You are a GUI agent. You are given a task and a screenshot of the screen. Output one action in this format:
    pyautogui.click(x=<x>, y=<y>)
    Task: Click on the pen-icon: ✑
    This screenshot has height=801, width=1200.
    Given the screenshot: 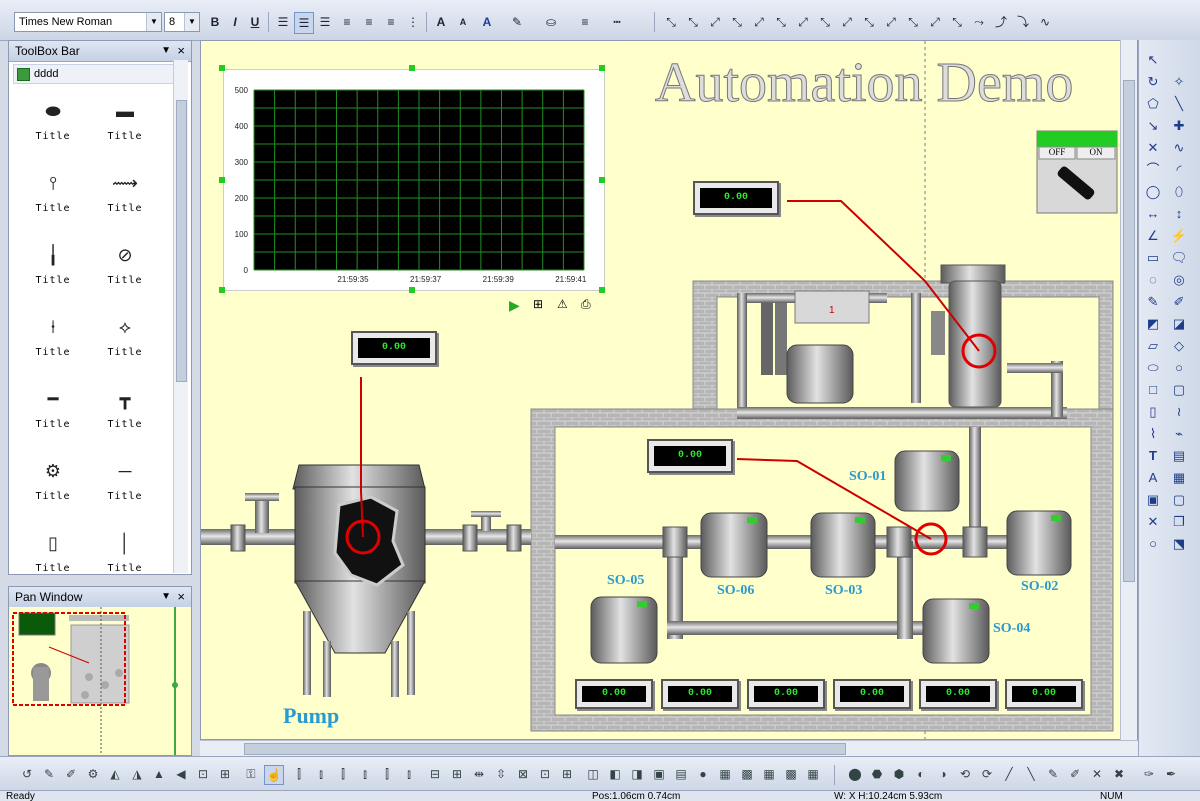 What is the action you would take?
    pyautogui.click(x=1149, y=774)
    